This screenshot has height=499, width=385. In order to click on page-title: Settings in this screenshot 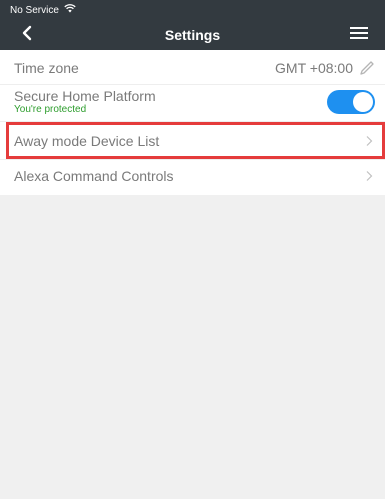, I will do `click(192, 35)`.